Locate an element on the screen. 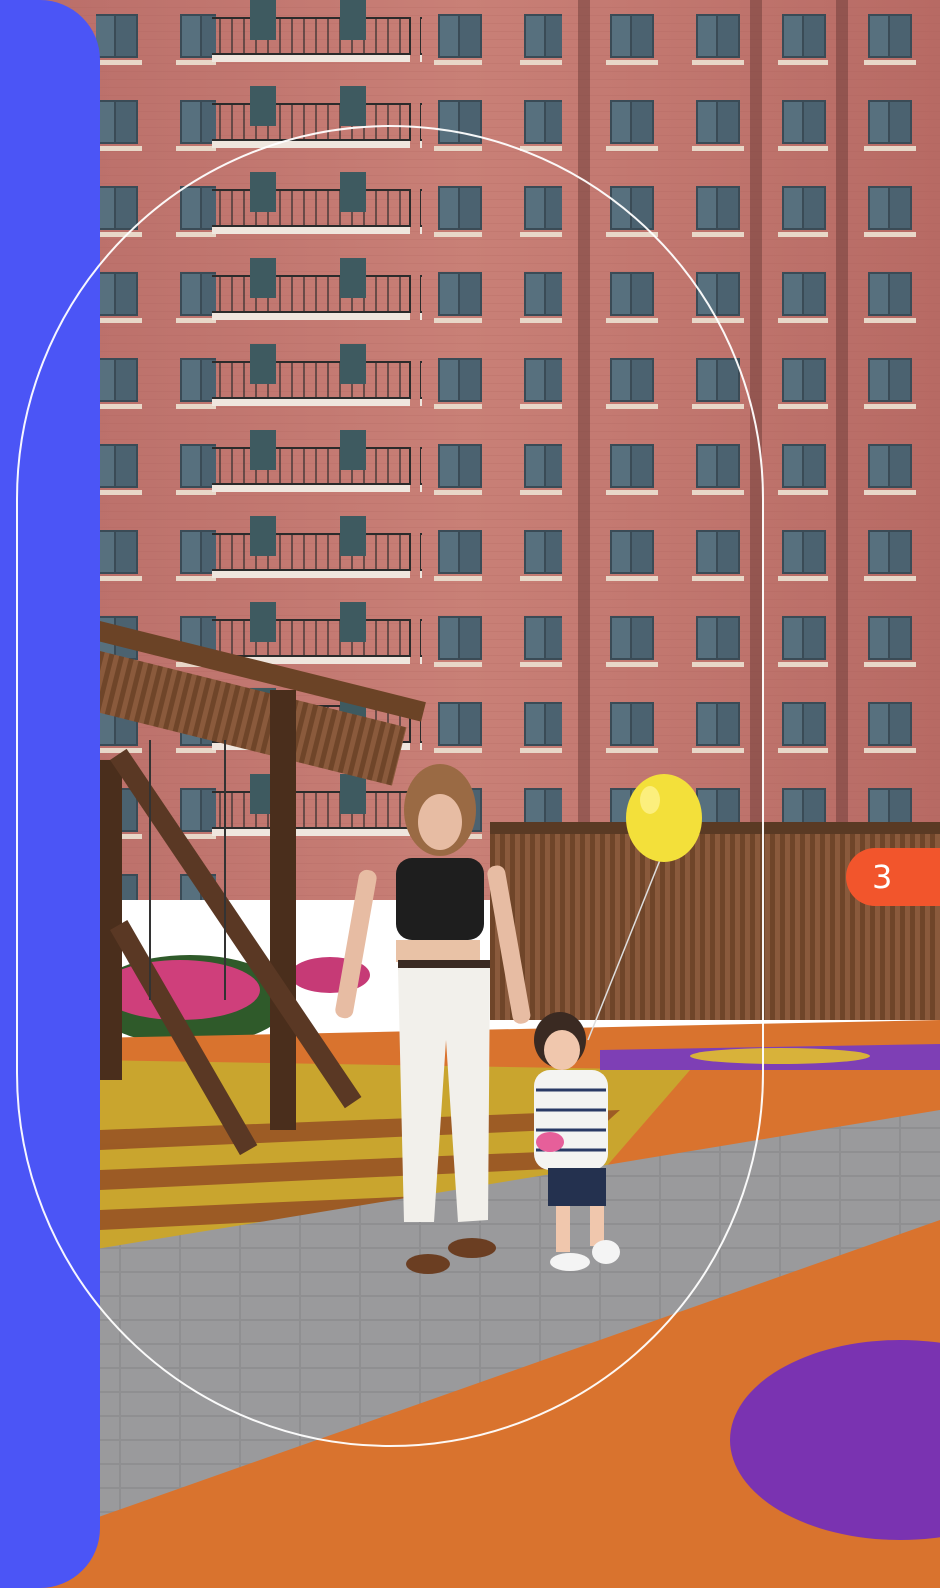  slide-counter-badge: 3 is located at coordinates (893, 877).